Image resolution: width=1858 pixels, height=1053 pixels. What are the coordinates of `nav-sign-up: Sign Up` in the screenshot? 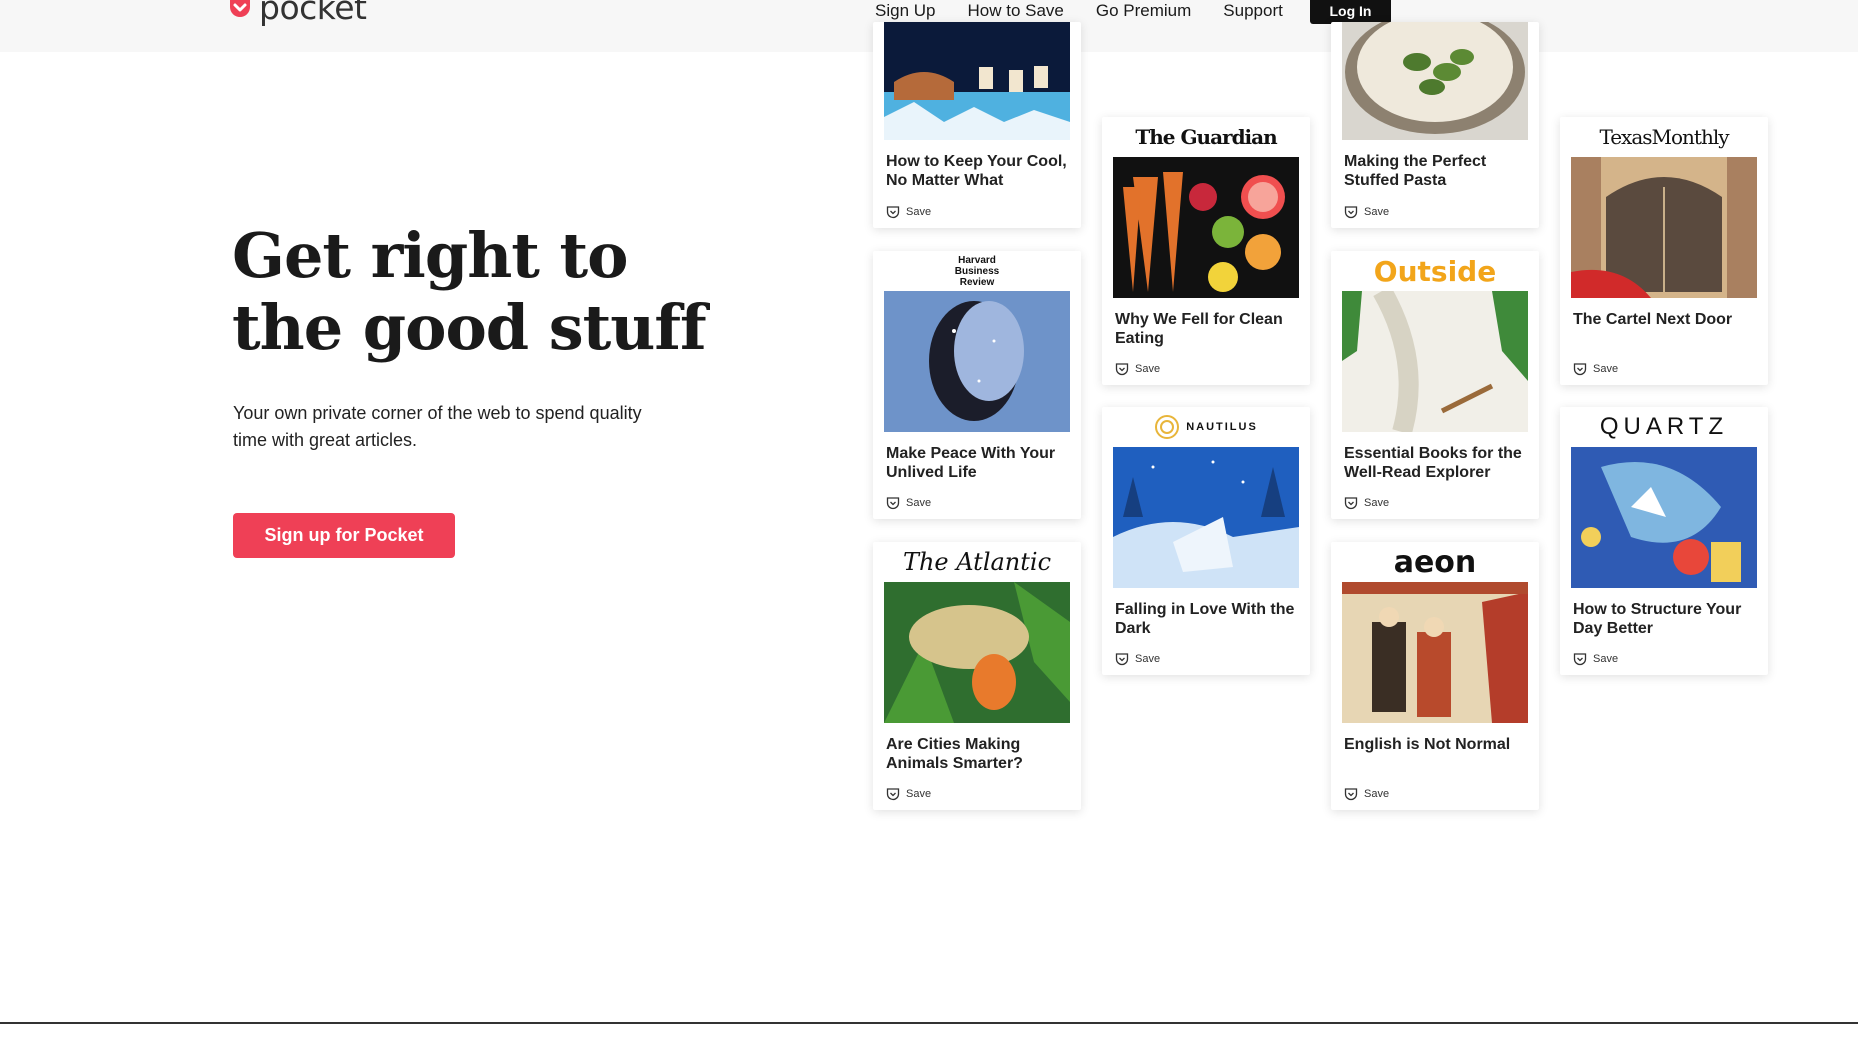 It's located at (905, 11).